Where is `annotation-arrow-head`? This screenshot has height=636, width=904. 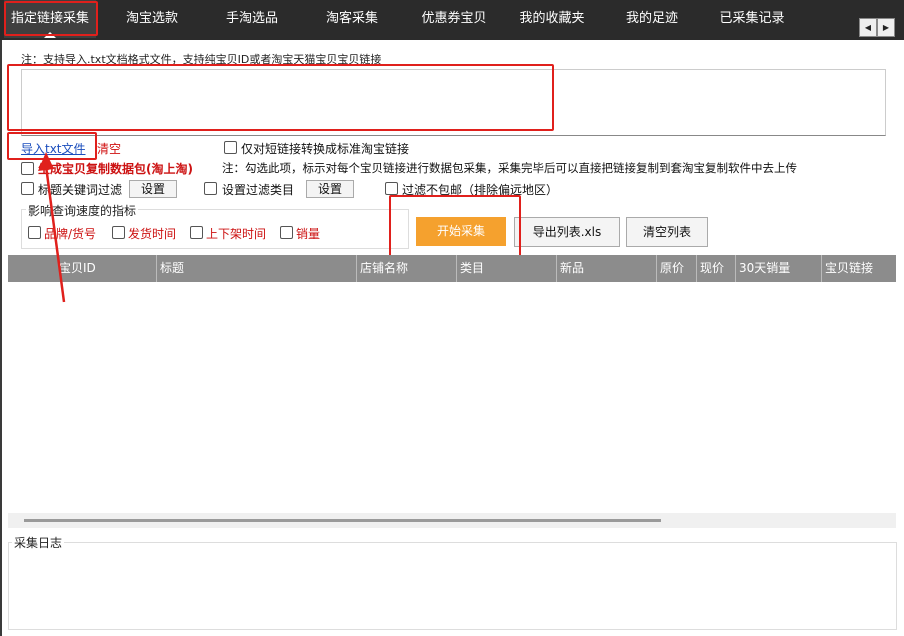
annotation-arrow-head is located at coordinates (46, 161).